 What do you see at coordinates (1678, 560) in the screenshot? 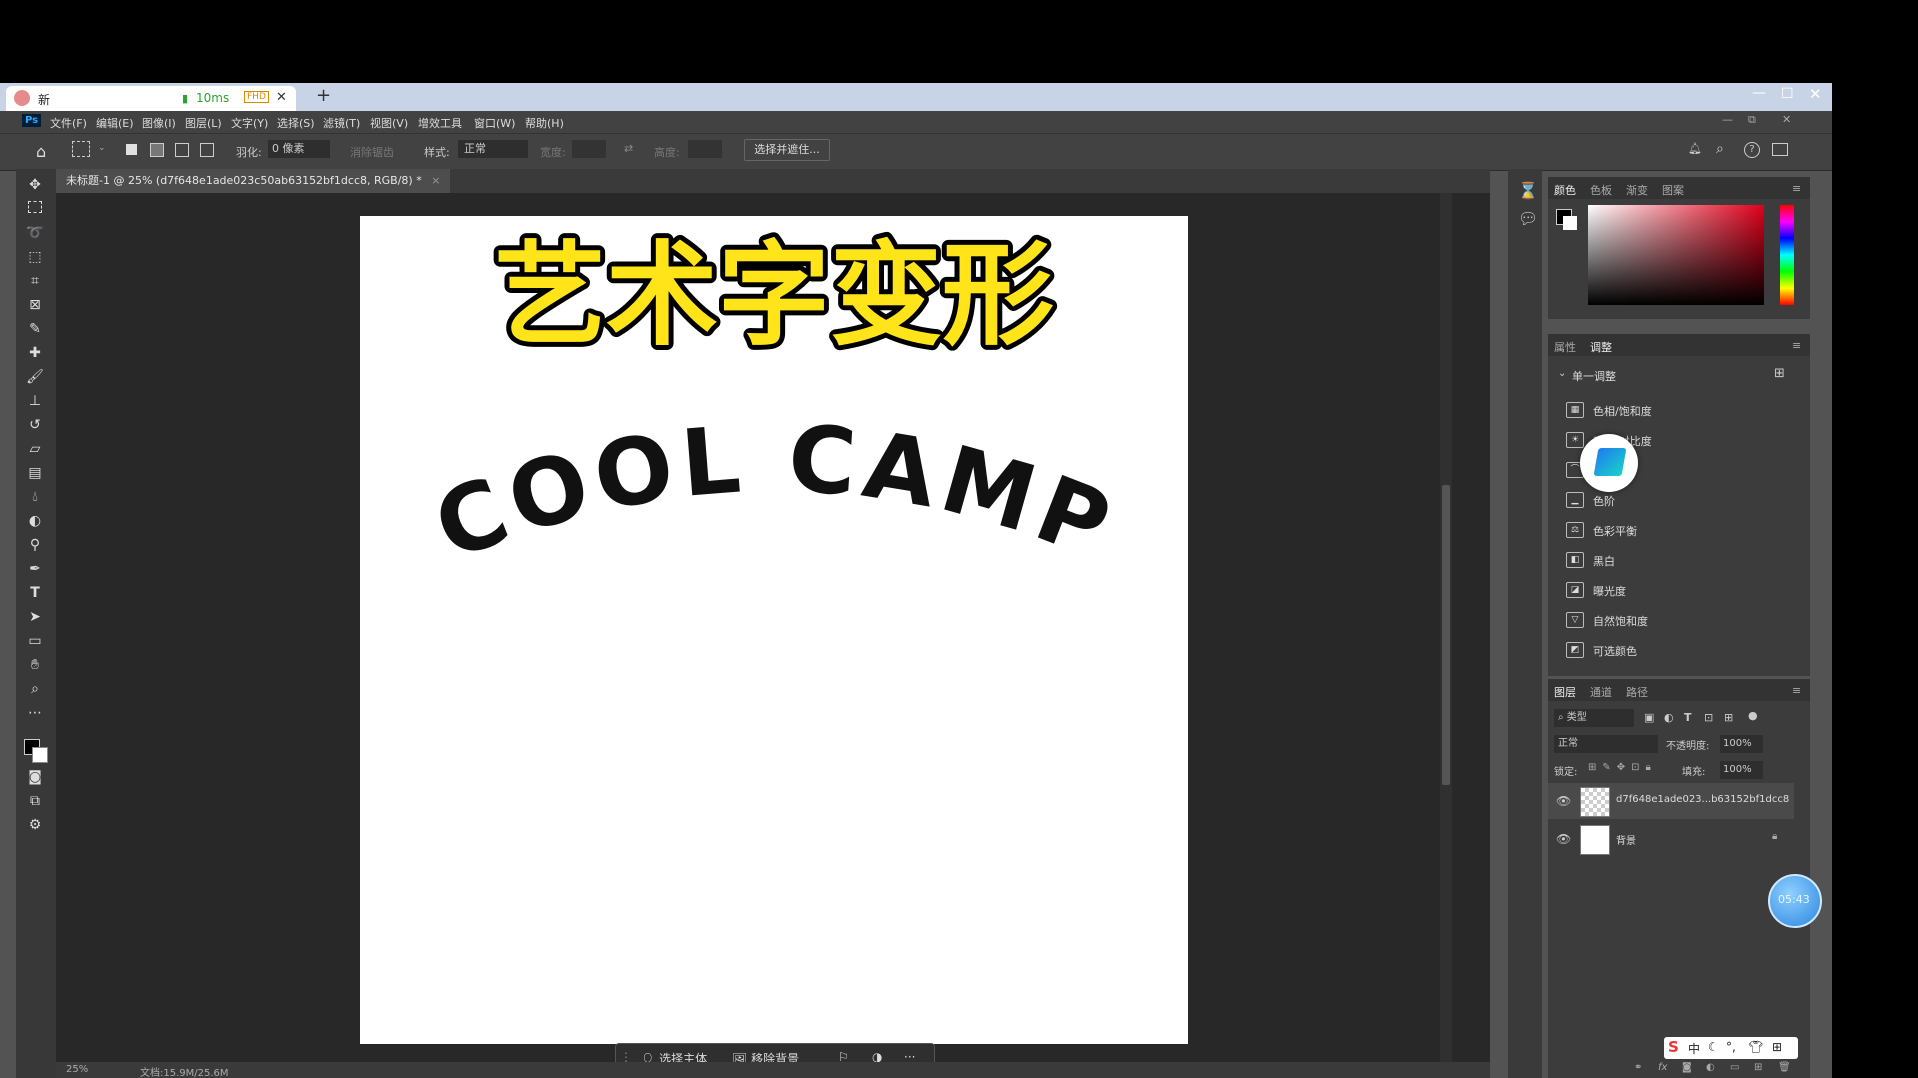
I see `adj-black-white: ◧ 黑白` at bounding box center [1678, 560].